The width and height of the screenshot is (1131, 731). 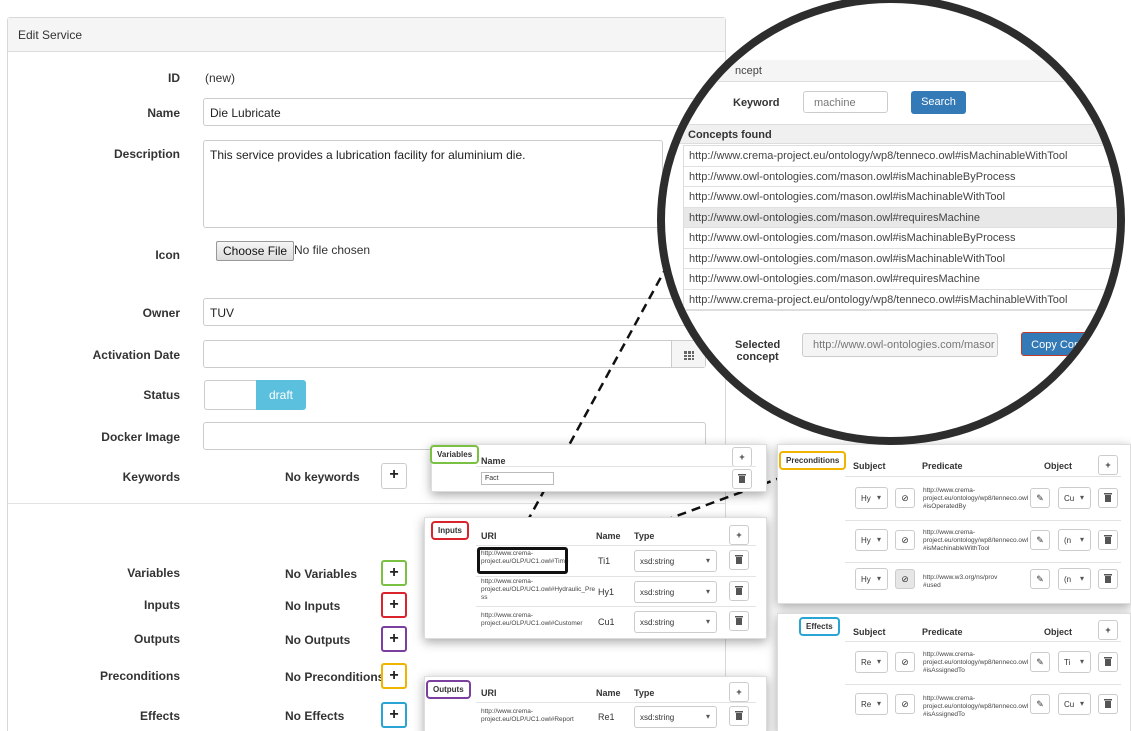 What do you see at coordinates (608, 693) in the screenshot?
I see `outputs-col-name: Name` at bounding box center [608, 693].